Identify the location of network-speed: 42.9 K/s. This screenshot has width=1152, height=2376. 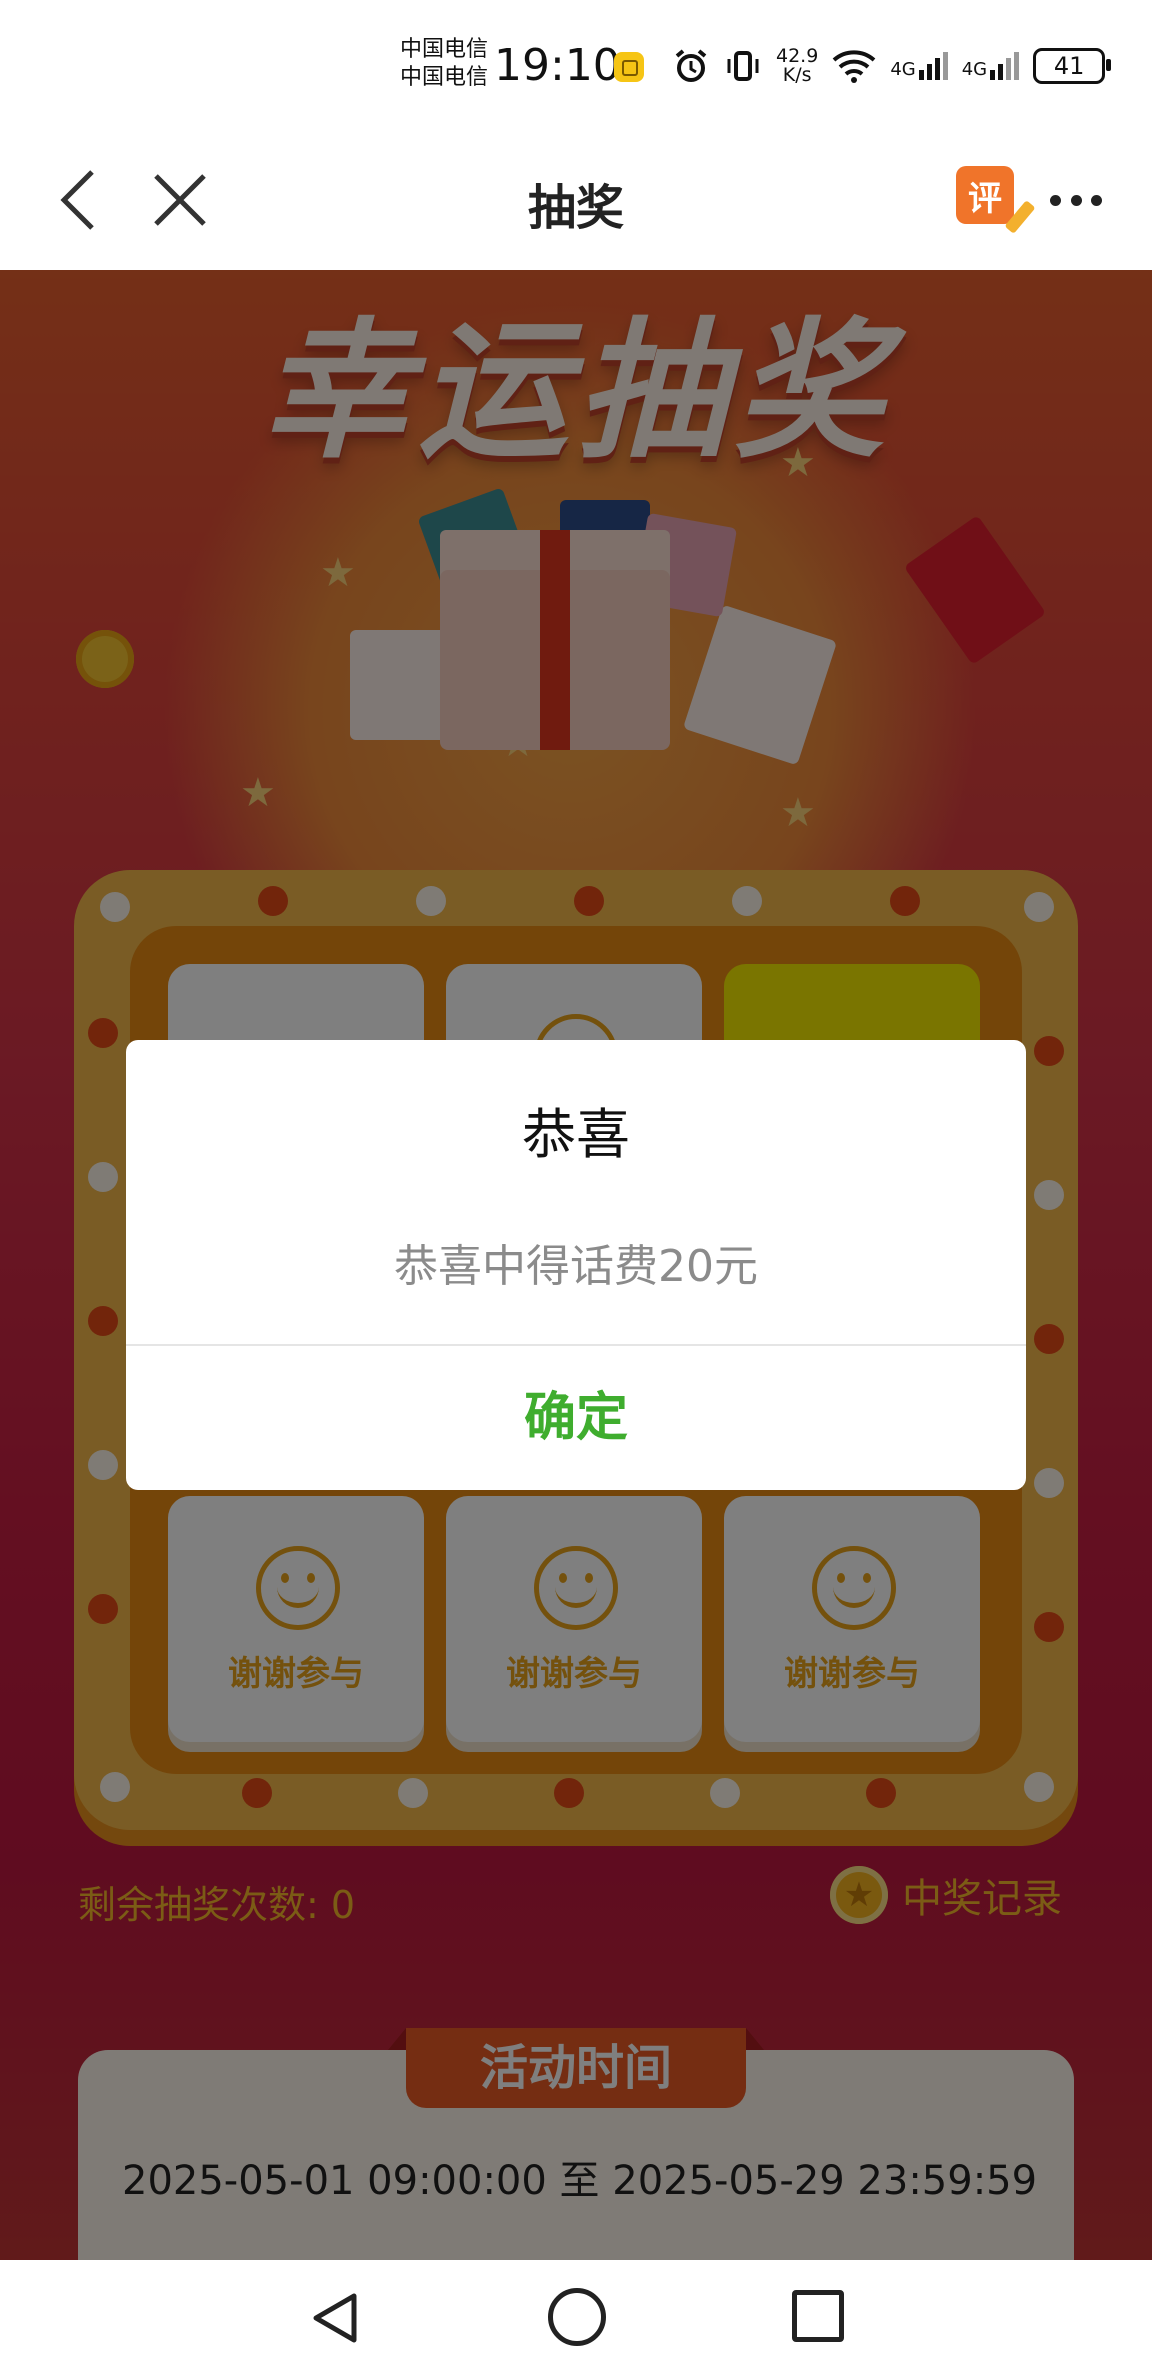
(797, 66).